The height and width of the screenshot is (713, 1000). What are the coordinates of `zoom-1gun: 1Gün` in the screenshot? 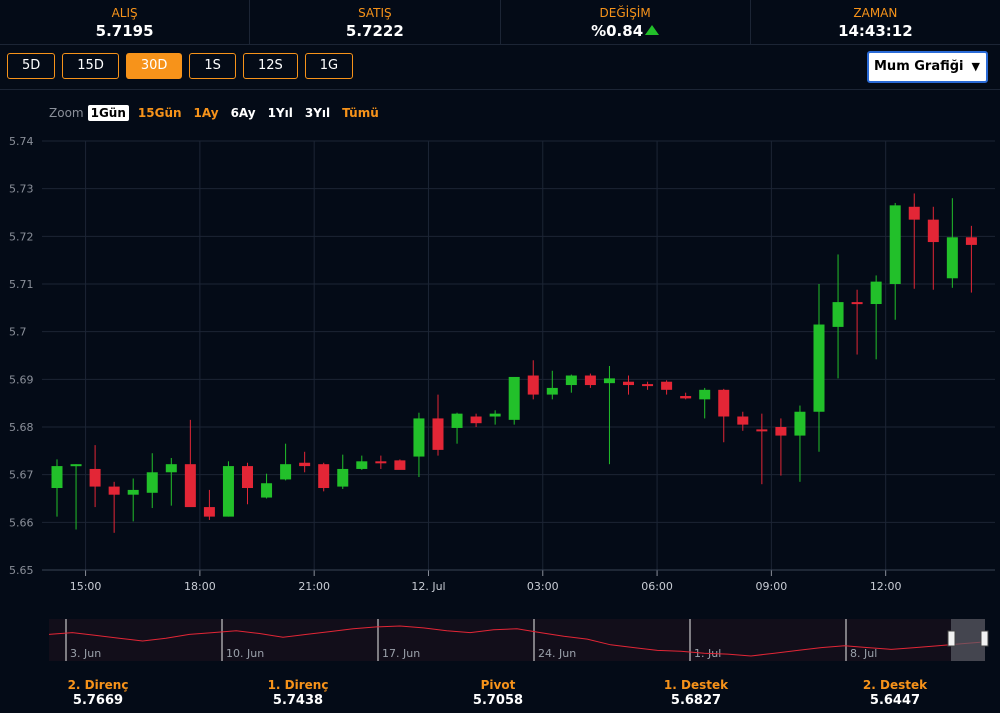 It's located at (108, 113).